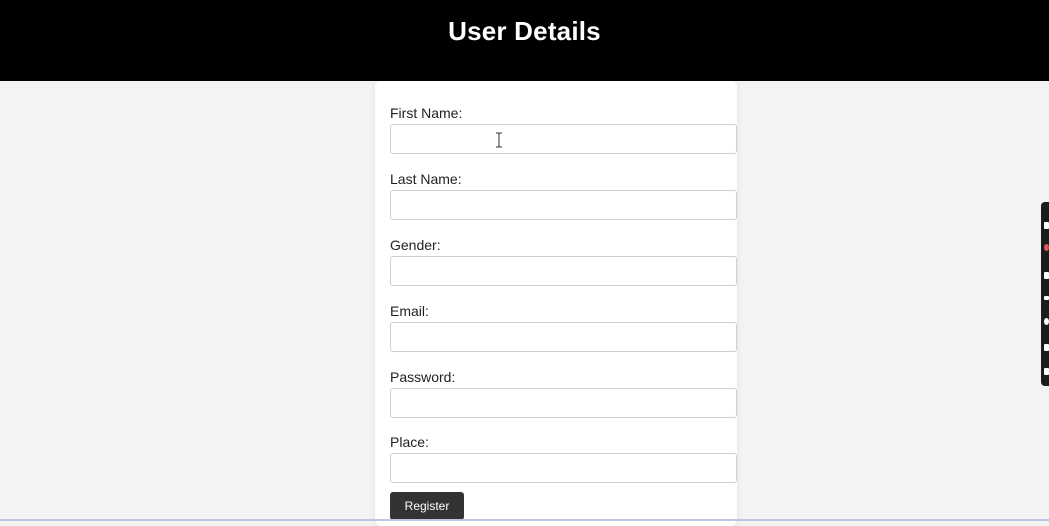  What do you see at coordinates (563, 139) in the screenshot?
I see `first-name-input` at bounding box center [563, 139].